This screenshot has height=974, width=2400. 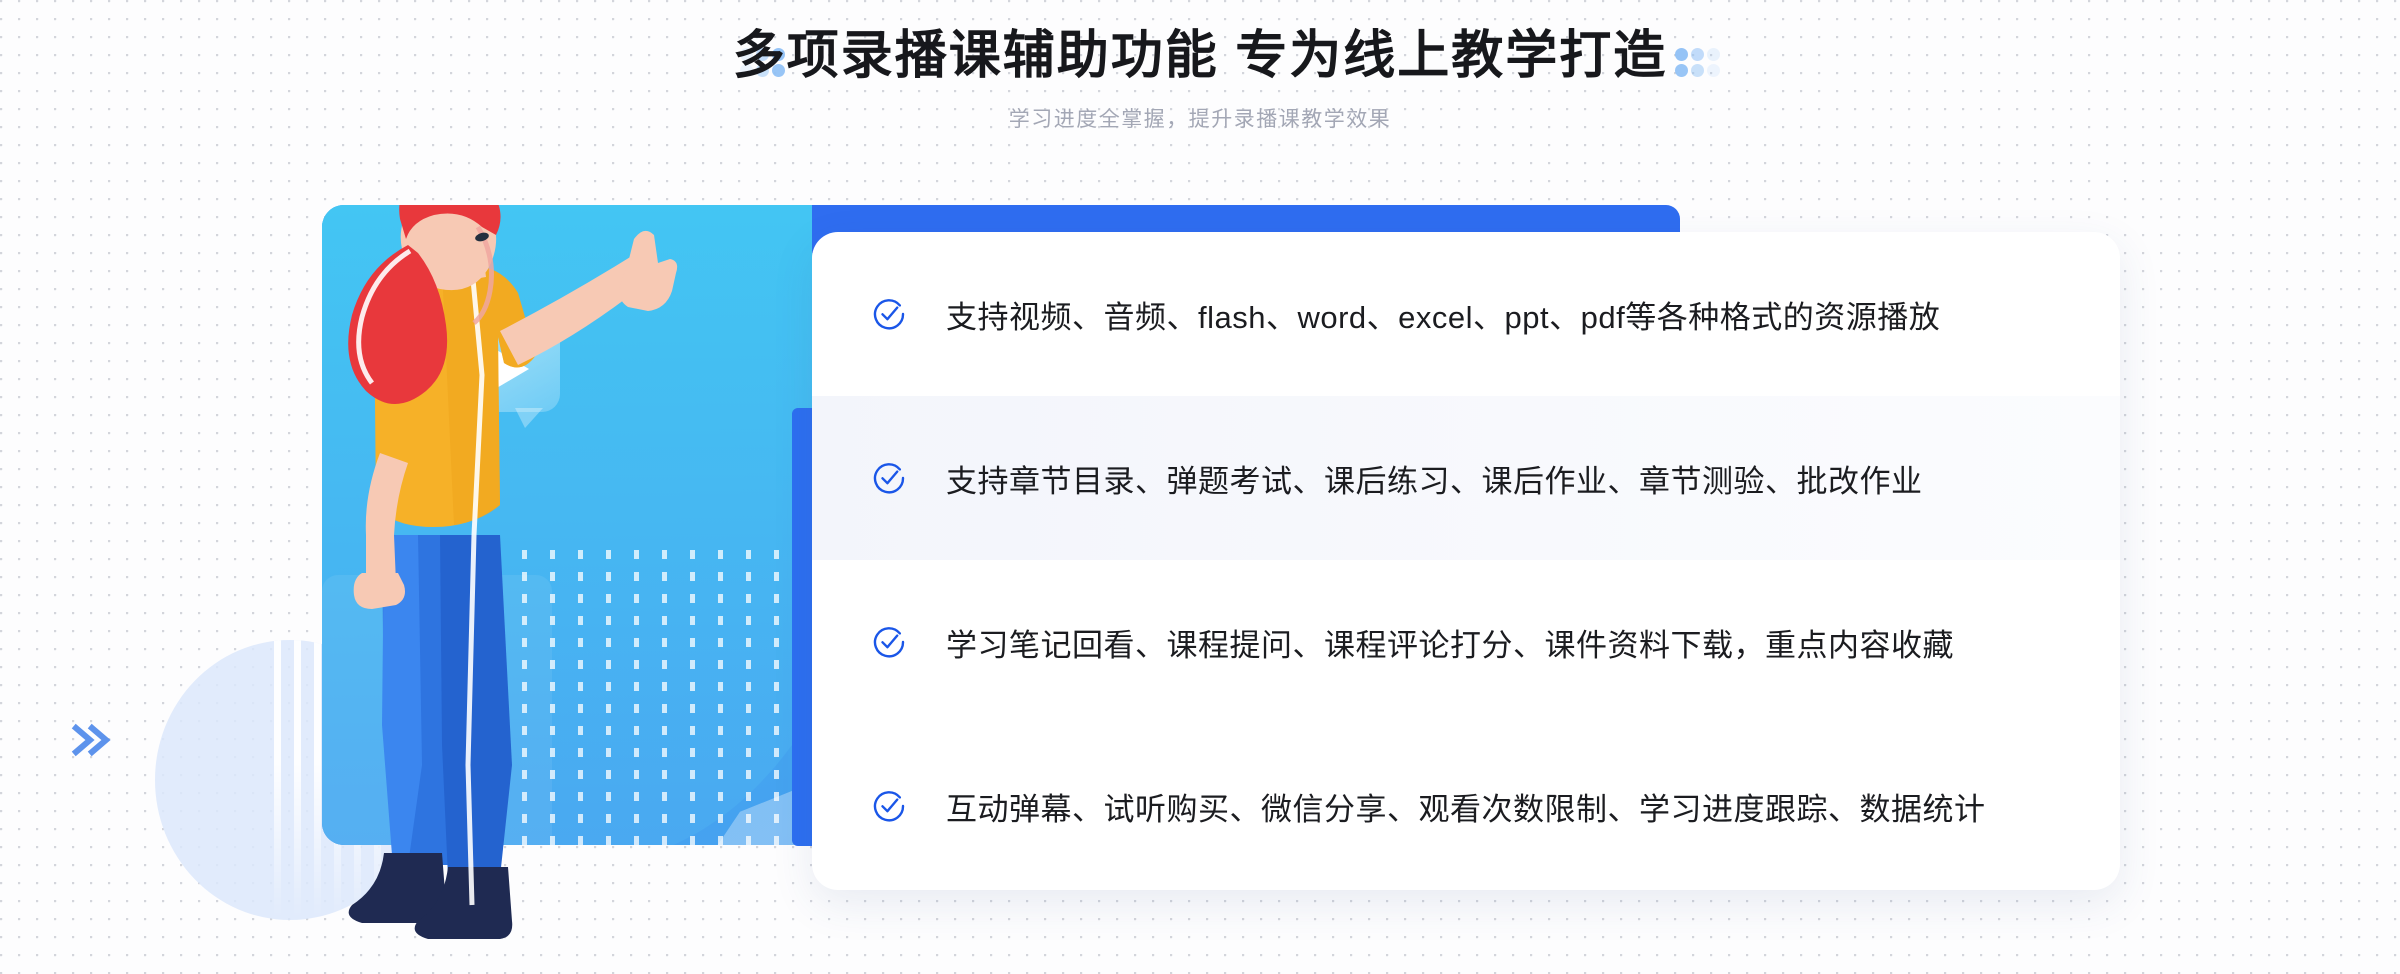 What do you see at coordinates (1450, 645) in the screenshot?
I see `feature-text: 学习笔记回看、课程提问、课程评论打分、课件资料下载，重点内容收藏` at bounding box center [1450, 645].